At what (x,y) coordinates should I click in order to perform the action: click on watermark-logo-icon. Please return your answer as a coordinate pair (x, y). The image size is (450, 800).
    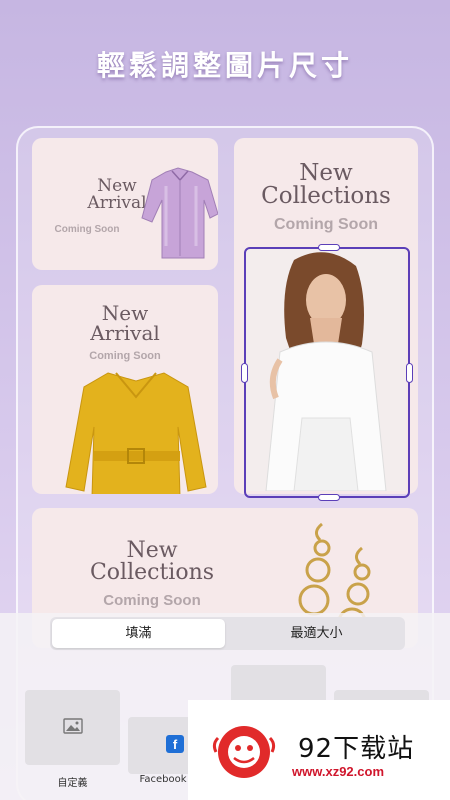
    Looking at the image, I should click on (244, 752).